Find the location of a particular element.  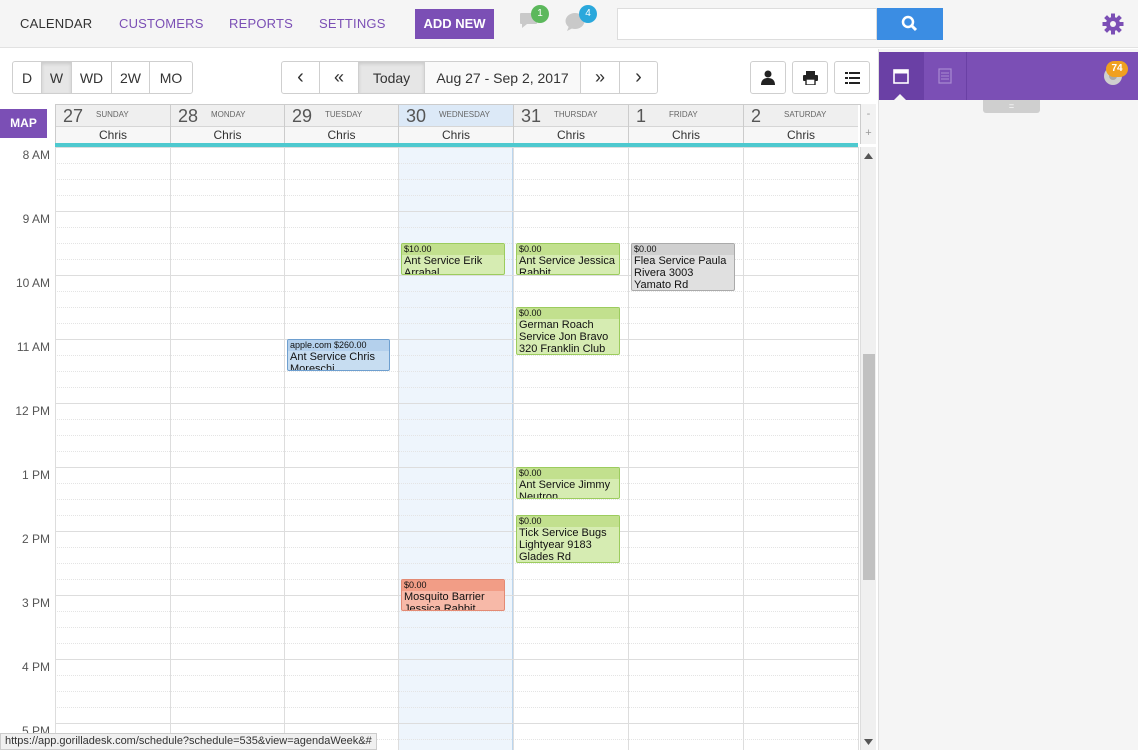

gear-icon is located at coordinates (1113, 24).